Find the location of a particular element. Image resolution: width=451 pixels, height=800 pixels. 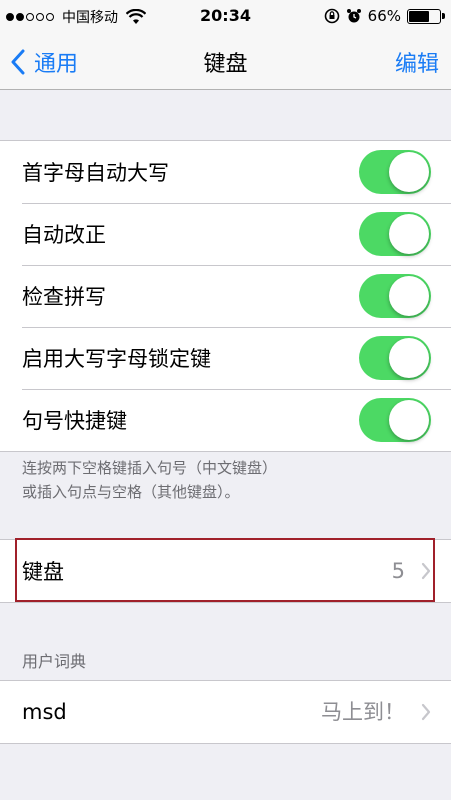

battery-percentage: 66% is located at coordinates (384, 16).